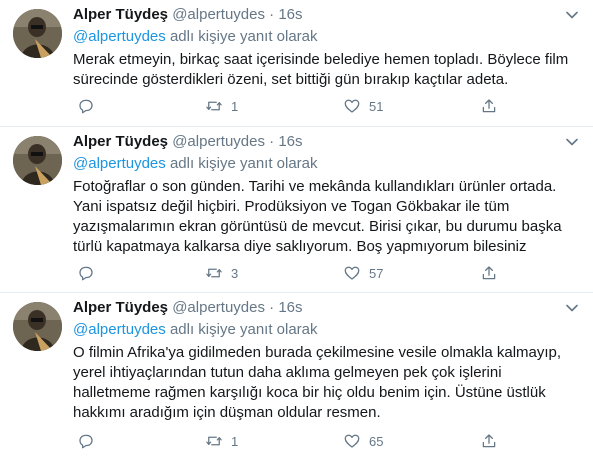 Image resolution: width=593 pixels, height=463 pixels. What do you see at coordinates (363, 273) in the screenshot?
I see `like-button: 57` at bounding box center [363, 273].